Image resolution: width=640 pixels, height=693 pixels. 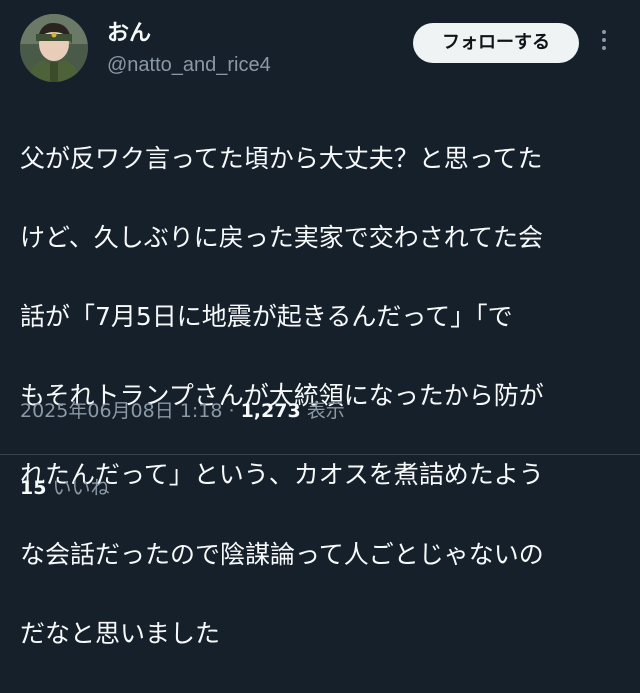 What do you see at coordinates (266, 316) in the screenshot?
I see `tweet-text-line: 話が「7月5日に地震が起きるんだって」「で` at bounding box center [266, 316].